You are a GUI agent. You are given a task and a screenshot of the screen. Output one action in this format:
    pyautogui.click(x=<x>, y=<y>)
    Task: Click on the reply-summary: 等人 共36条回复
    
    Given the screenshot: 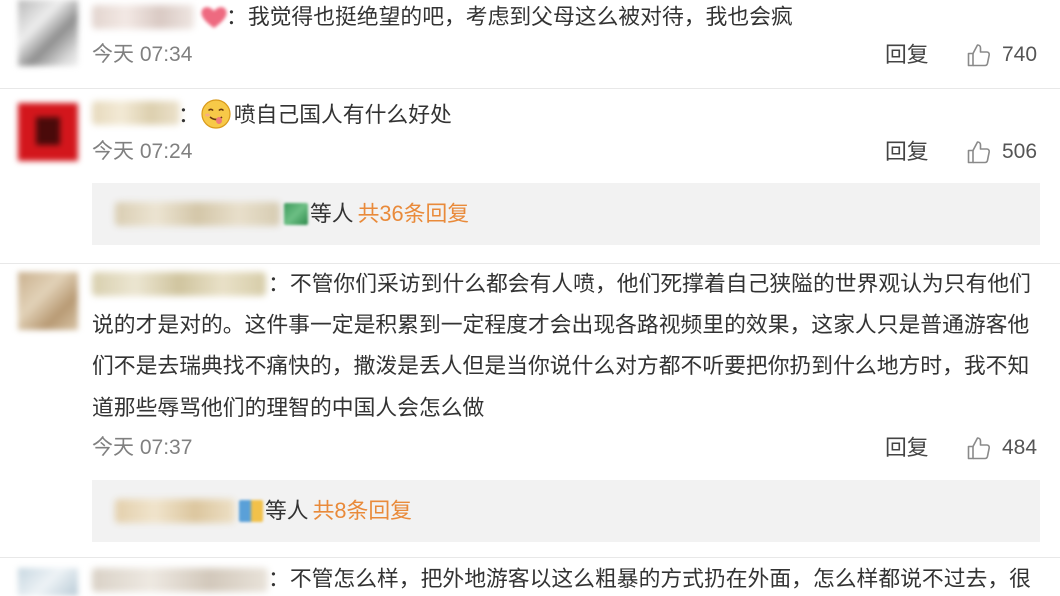 What is the action you would take?
    pyautogui.click(x=566, y=214)
    